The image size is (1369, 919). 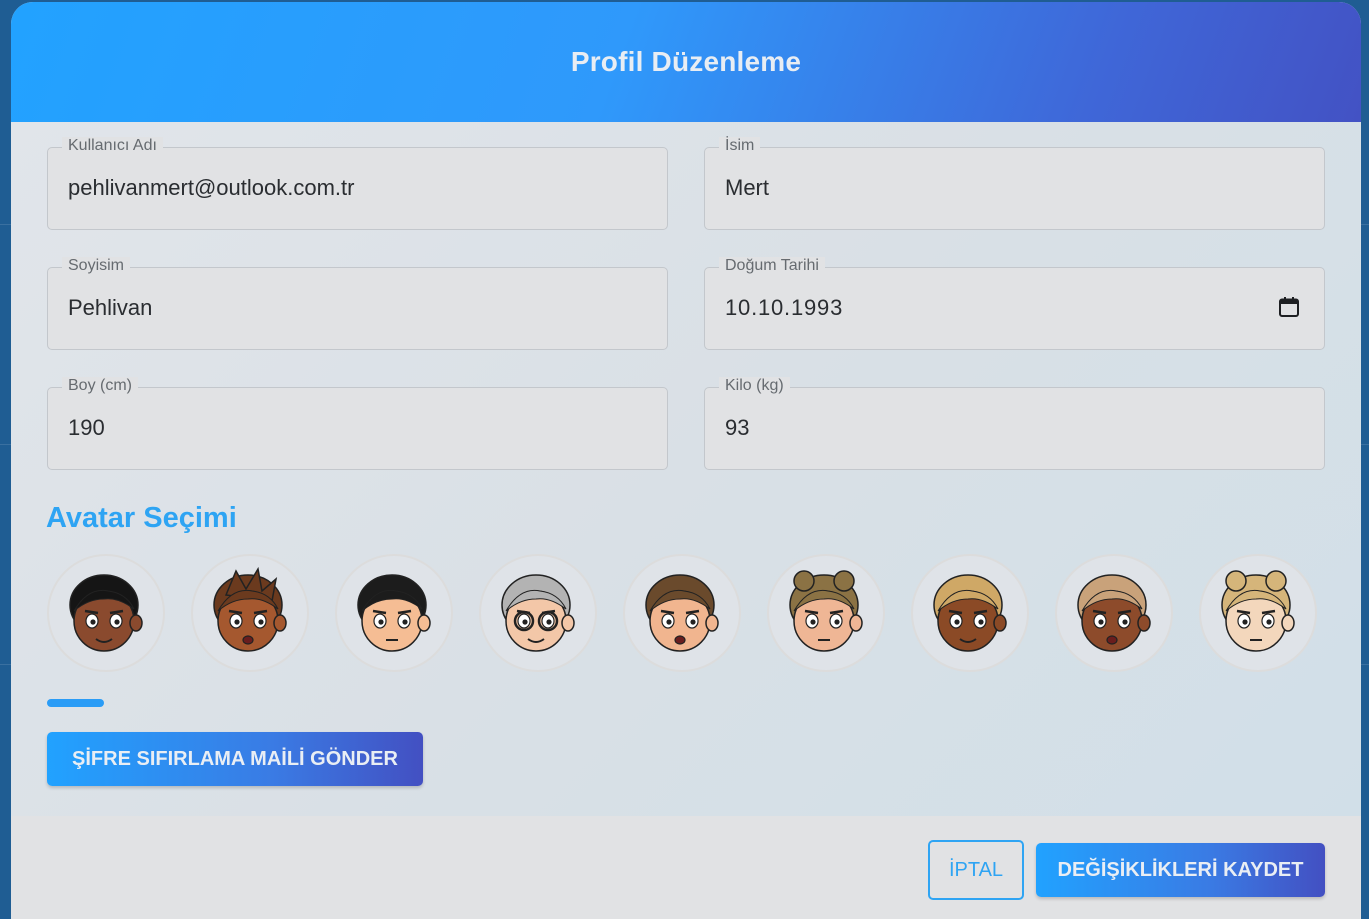 I want to click on avatar-angry-brown-hair-boy-icon, so click(x=682, y=613).